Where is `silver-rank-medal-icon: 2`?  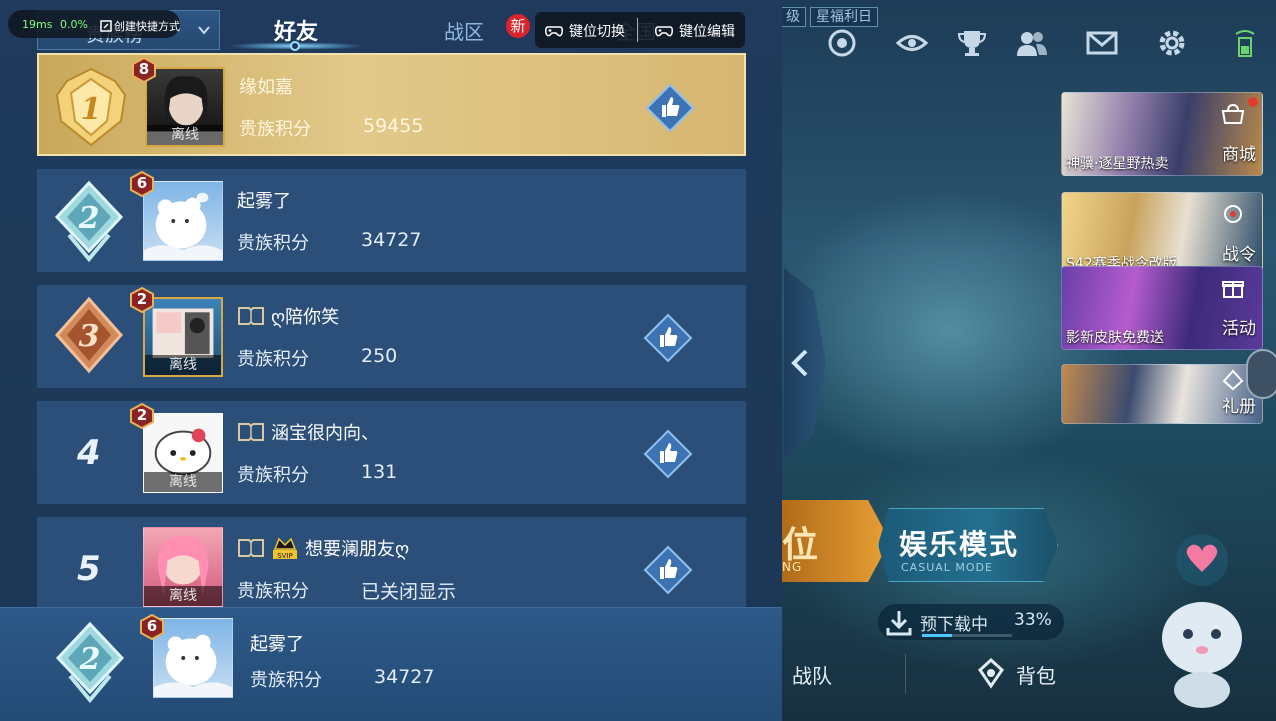 silver-rank-medal-icon: 2 is located at coordinates (89, 221).